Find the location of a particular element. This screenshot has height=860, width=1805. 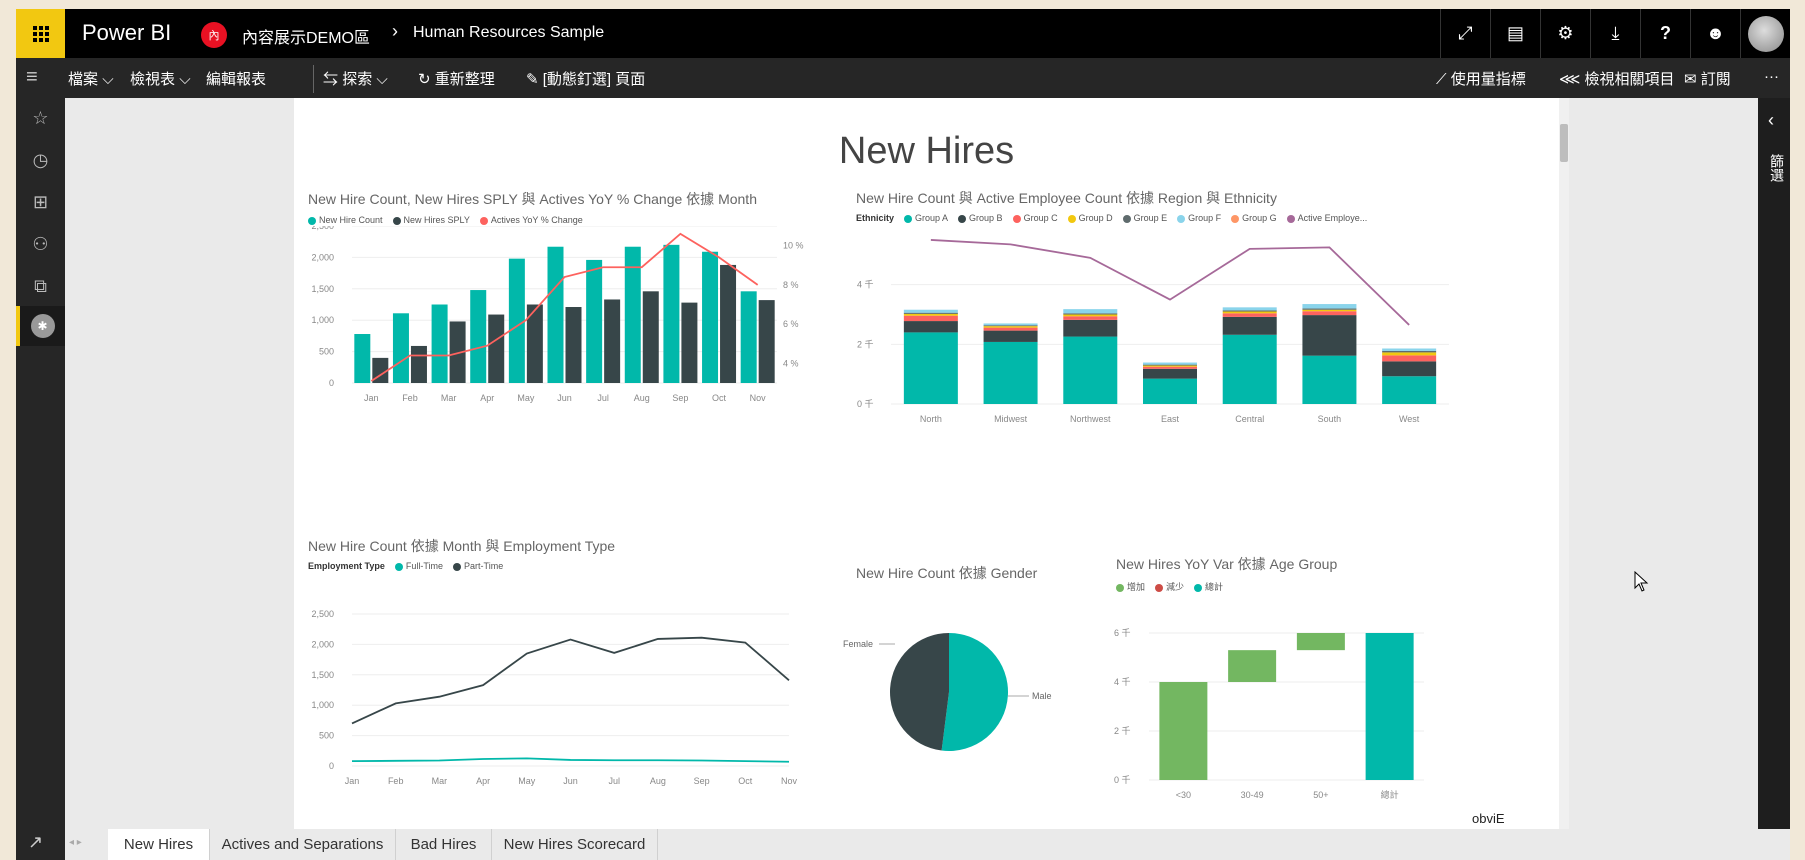

legend-item: Group B is located at coordinates (980, 218).